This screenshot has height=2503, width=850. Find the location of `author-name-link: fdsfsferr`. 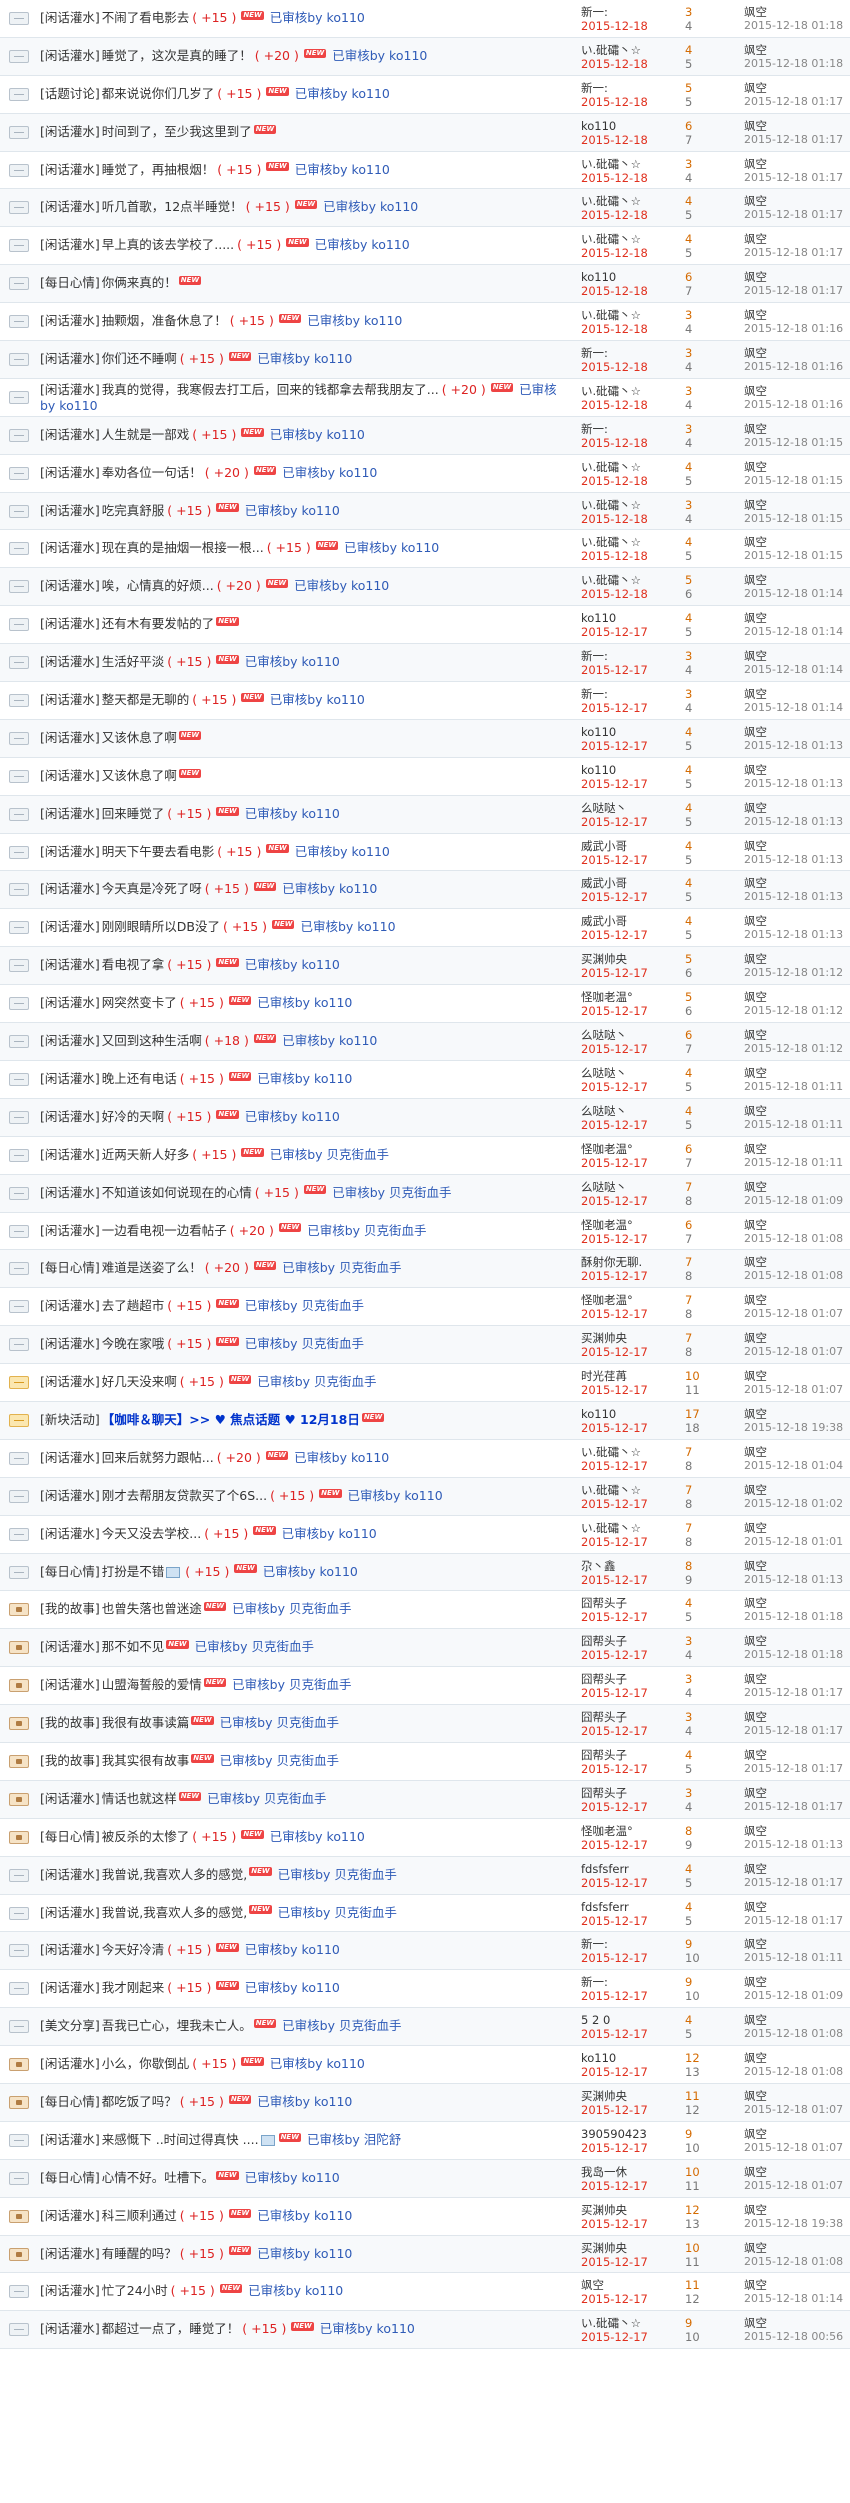

author-name-link: fdsfsferr is located at coordinates (631, 1907).